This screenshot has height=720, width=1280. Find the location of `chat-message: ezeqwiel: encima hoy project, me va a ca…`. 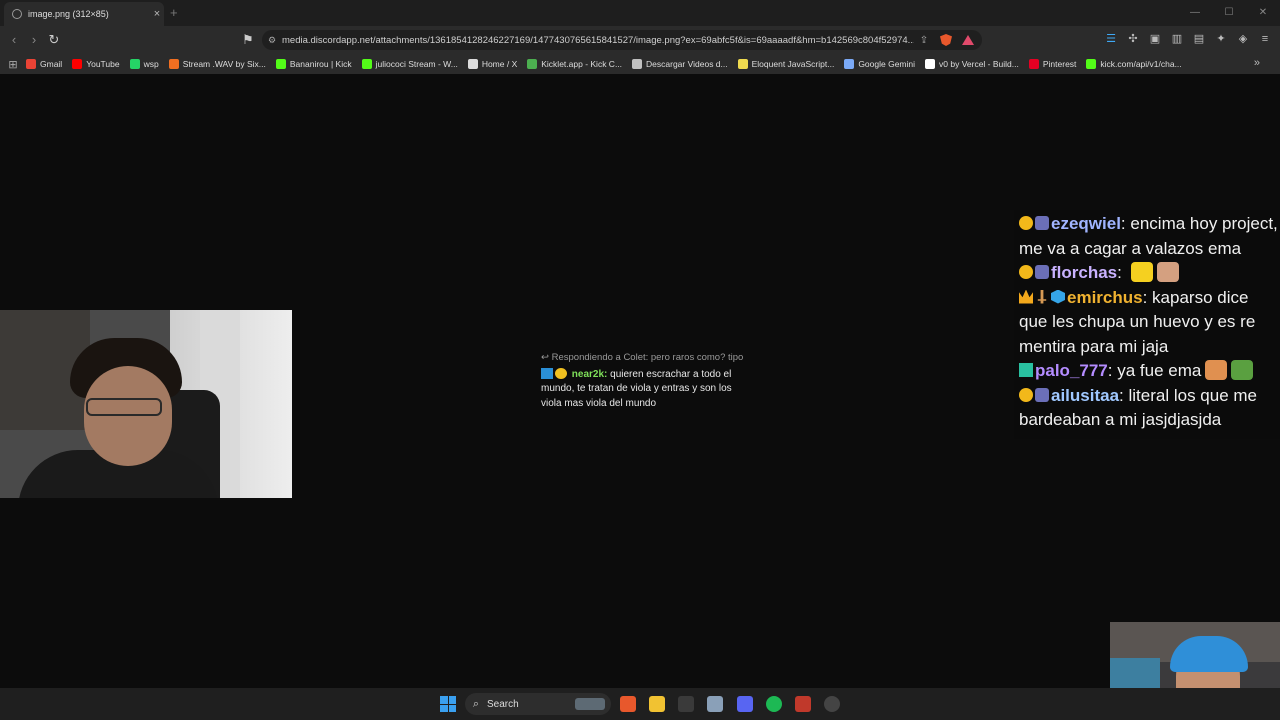

chat-message: ezeqwiel: encima hoy project, me va a ca… is located at coordinates (1147, 236).